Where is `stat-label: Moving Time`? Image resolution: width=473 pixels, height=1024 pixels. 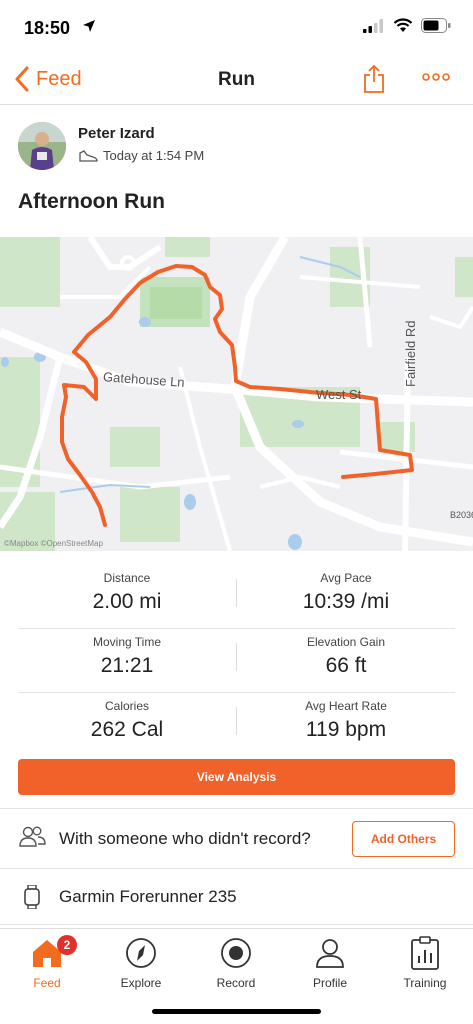 stat-label: Moving Time is located at coordinates (127, 642).